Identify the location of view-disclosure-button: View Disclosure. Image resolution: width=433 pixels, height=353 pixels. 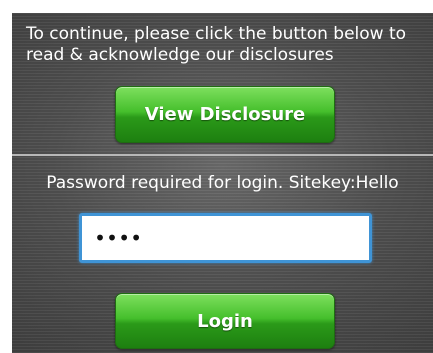
(225, 114).